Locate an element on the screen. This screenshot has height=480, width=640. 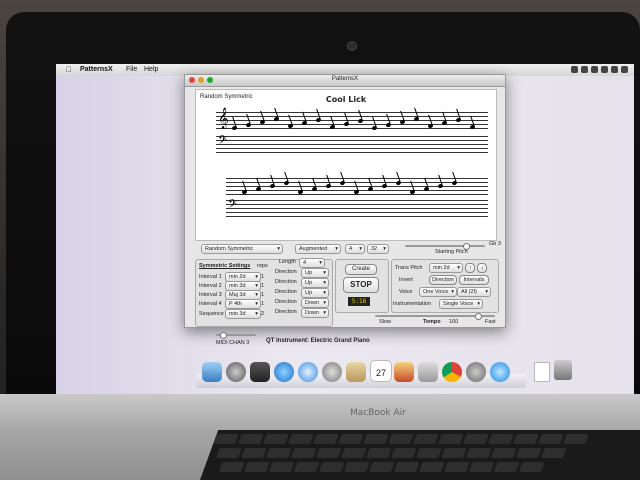
tempo-slider is located at coordinates (435, 316).